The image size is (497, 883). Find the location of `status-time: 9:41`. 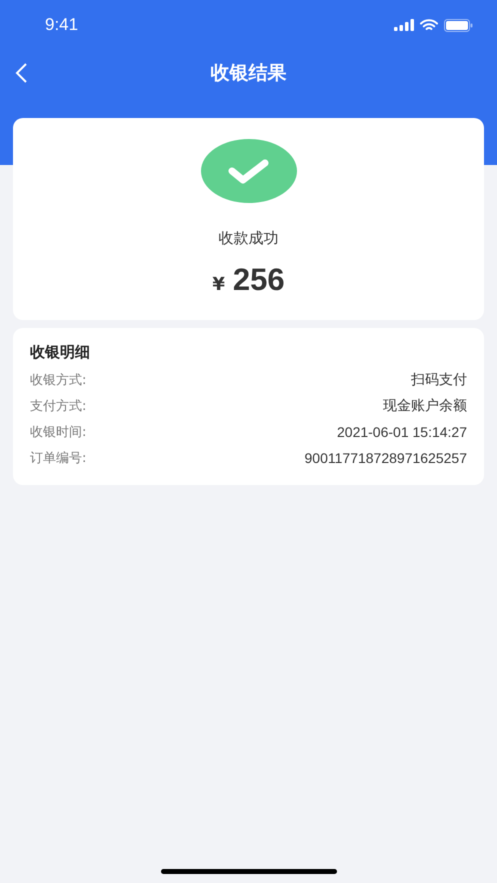

status-time: 9:41 is located at coordinates (61, 25).